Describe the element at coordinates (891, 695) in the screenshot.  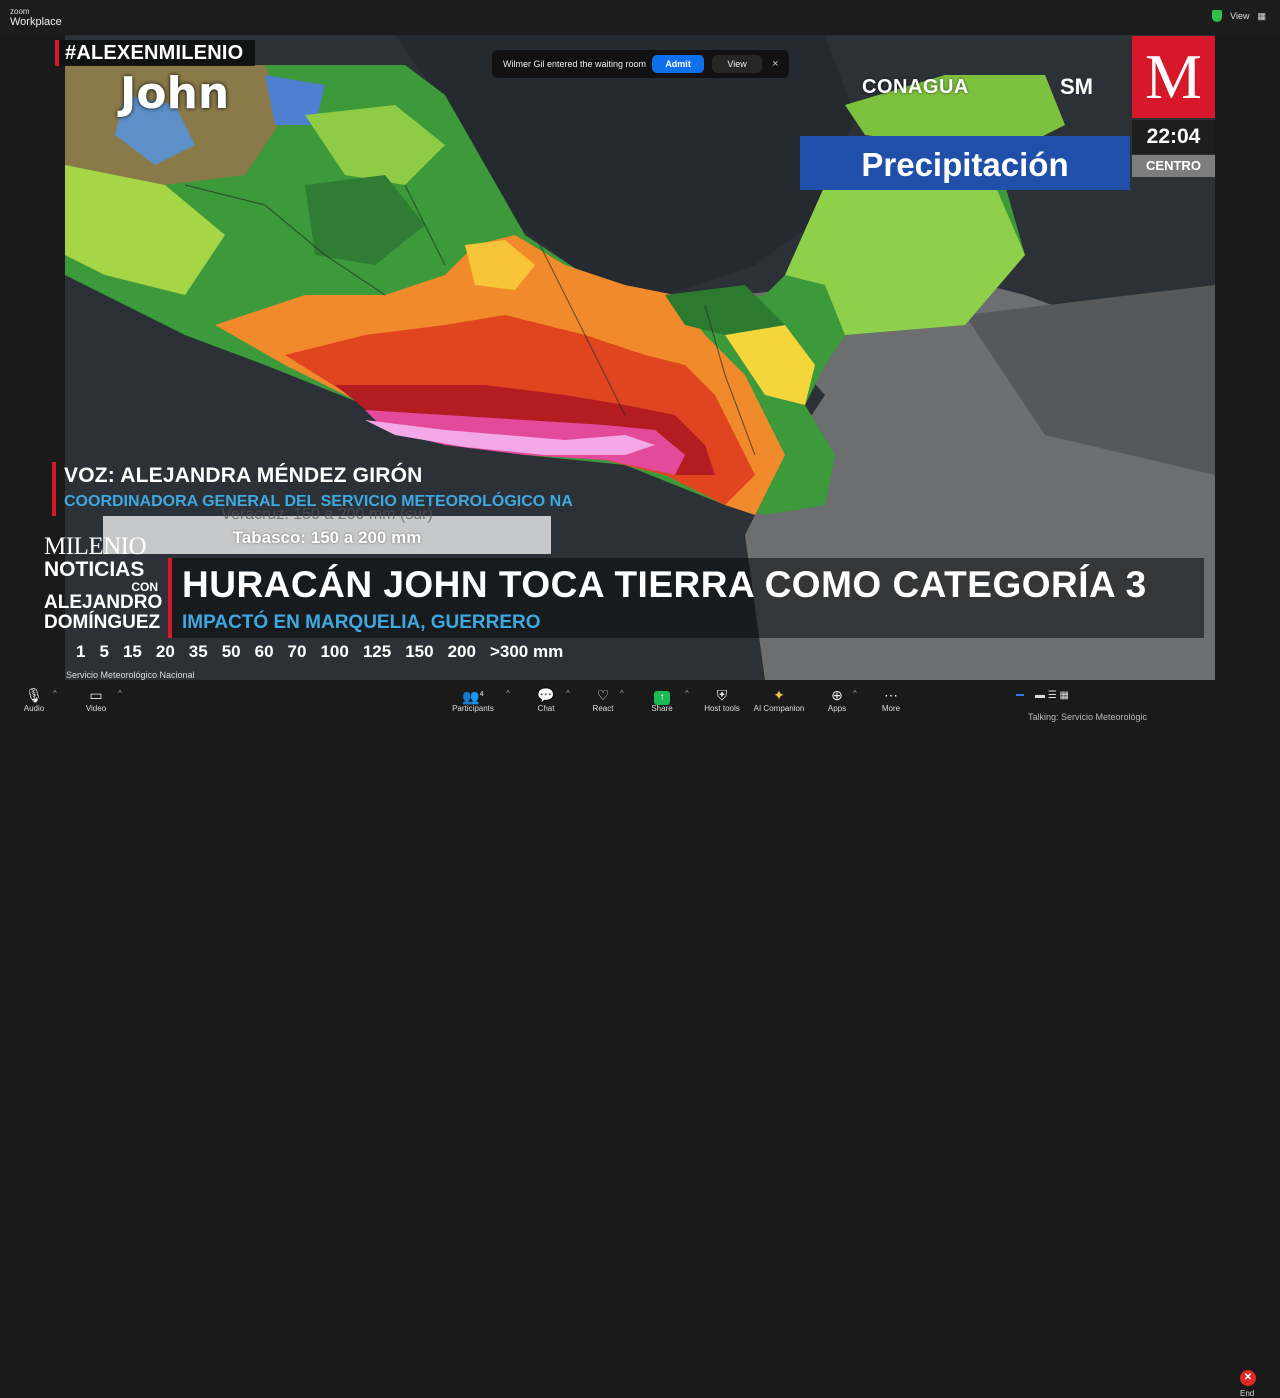
I see `more-dots-icon: ⋯` at that location.